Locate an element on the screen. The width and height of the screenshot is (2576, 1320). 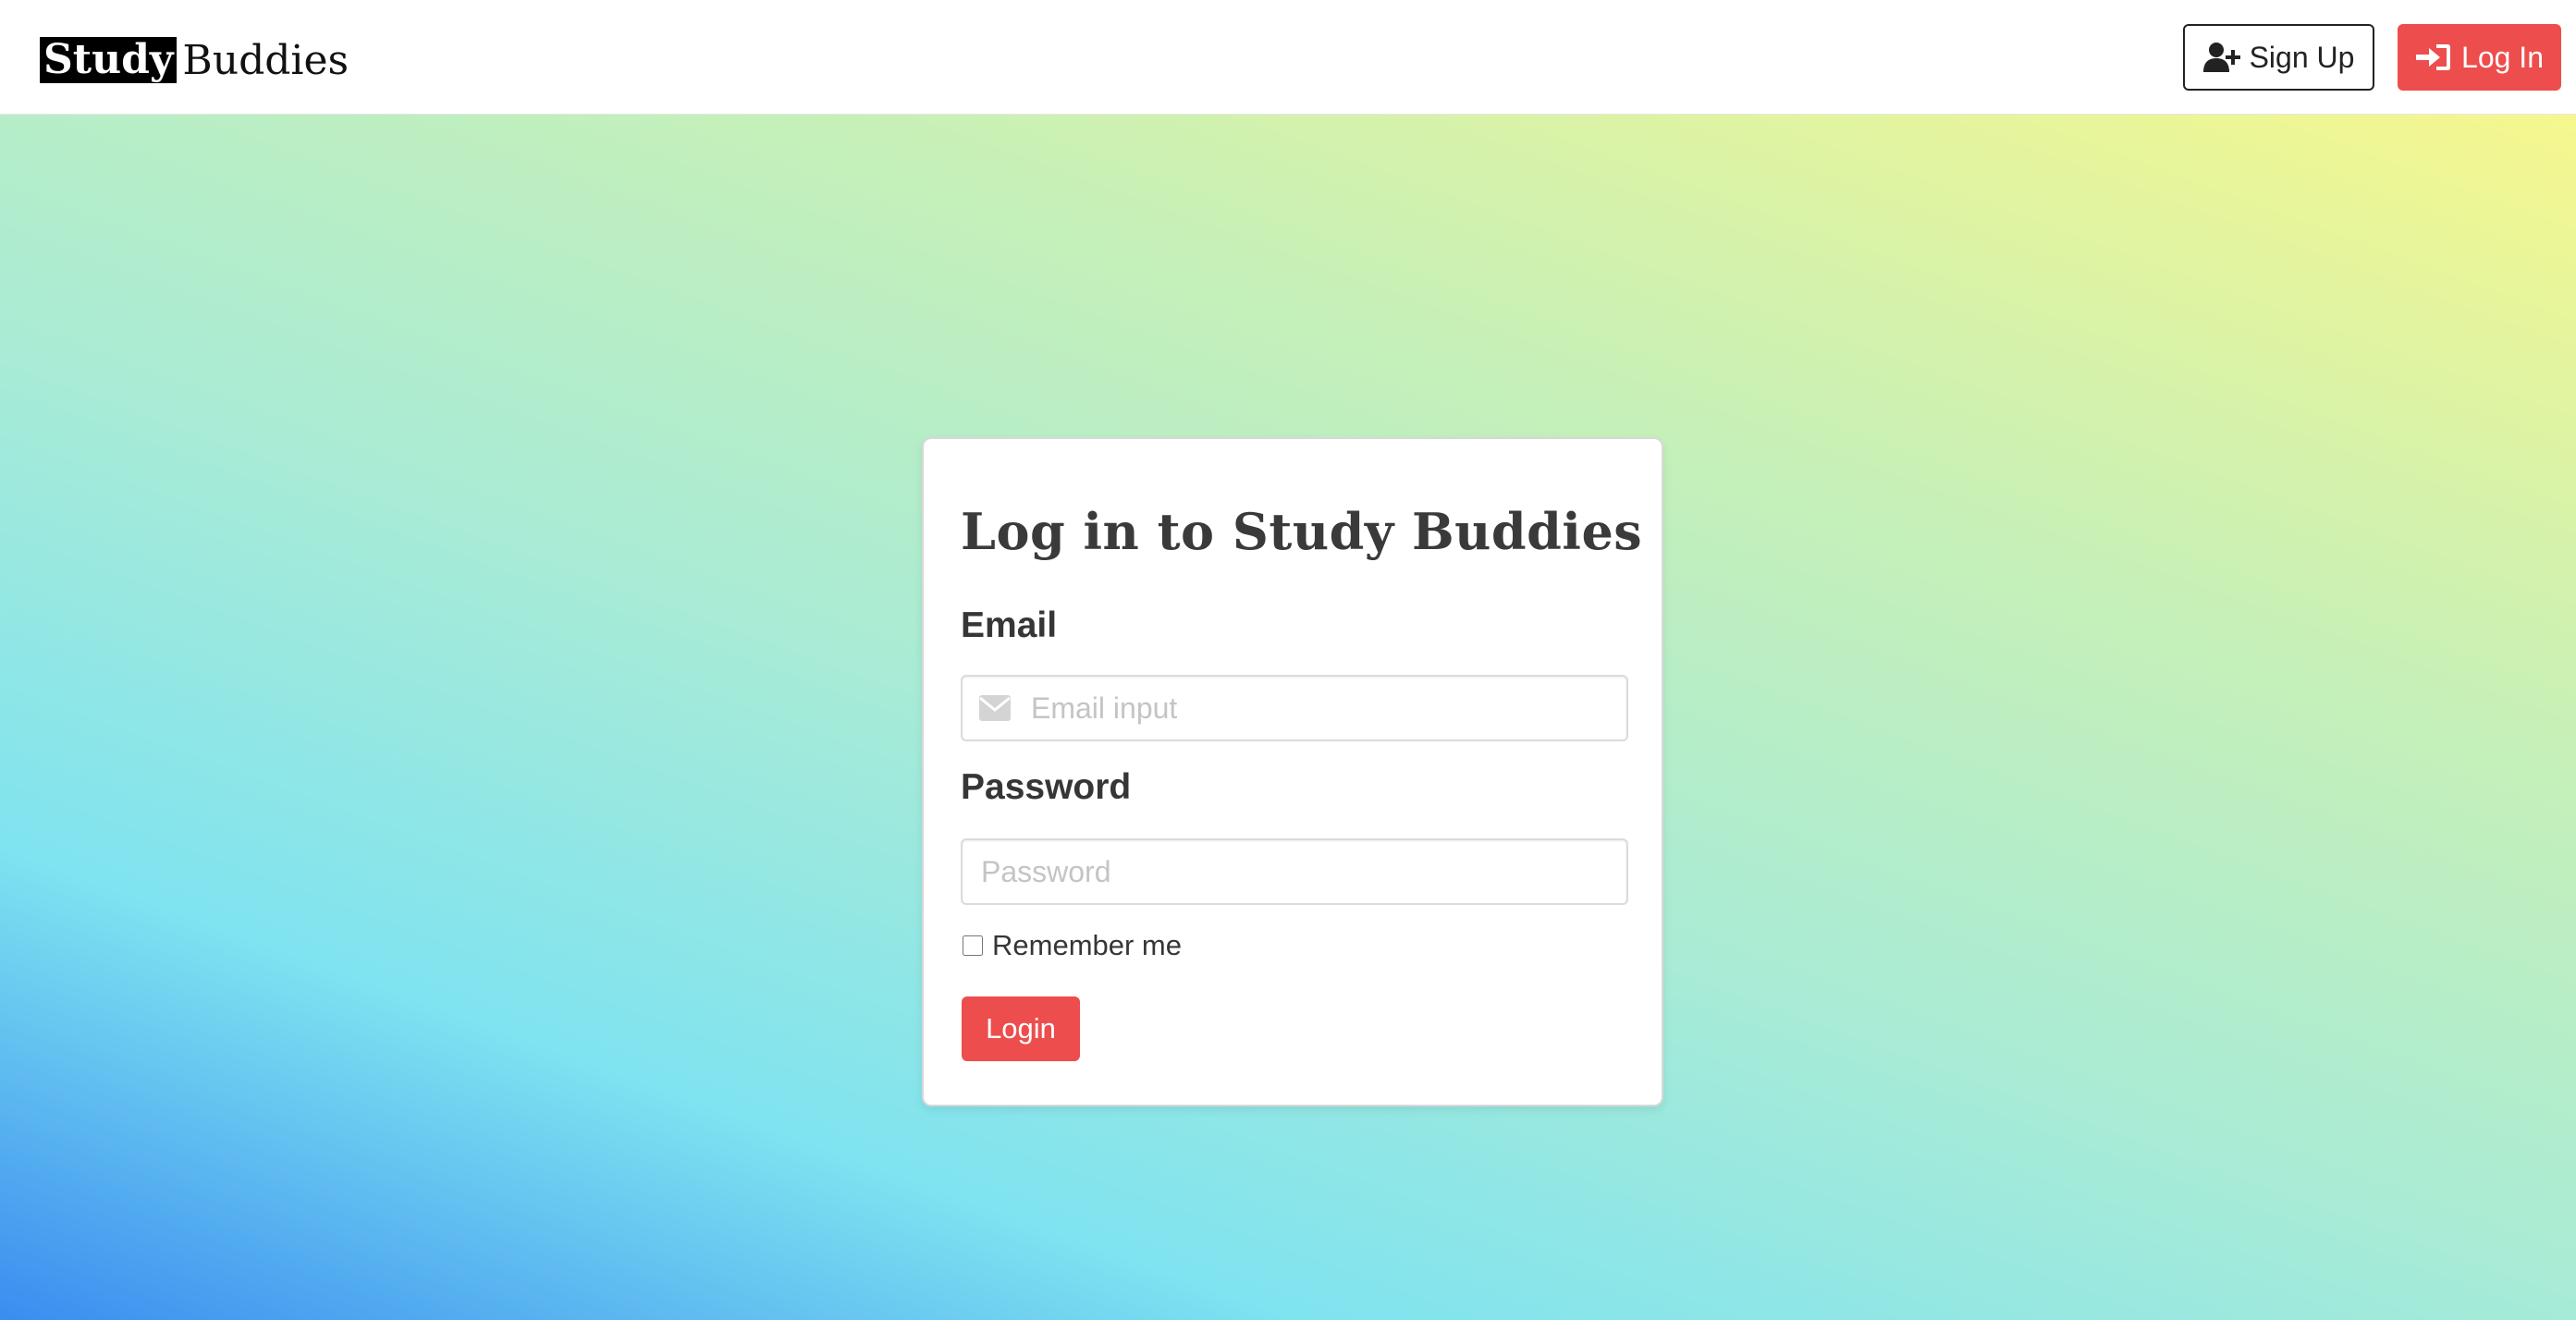
brand-logo: Study Buddies is located at coordinates (194, 60).